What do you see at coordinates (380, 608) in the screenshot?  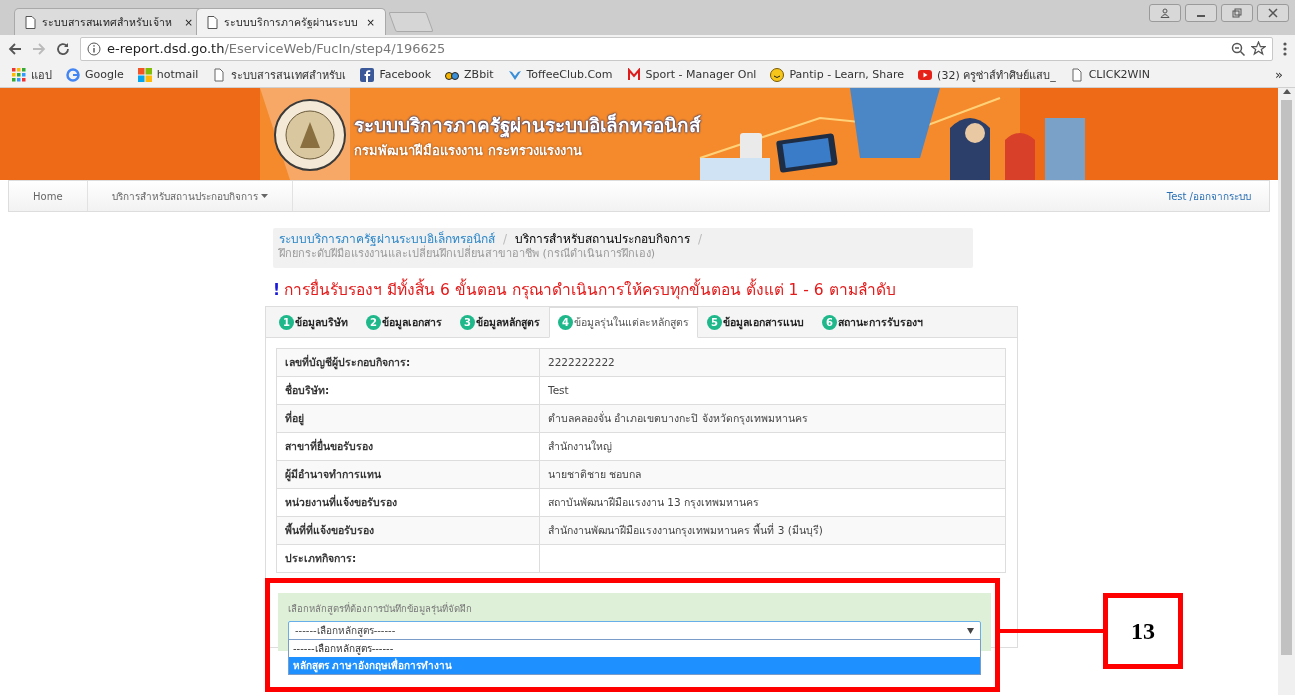 I see `course-label: เลือกหลักสูตรที่ต้องการบันทึกข้อมูลรุ่นที่จัดฝึก` at bounding box center [380, 608].